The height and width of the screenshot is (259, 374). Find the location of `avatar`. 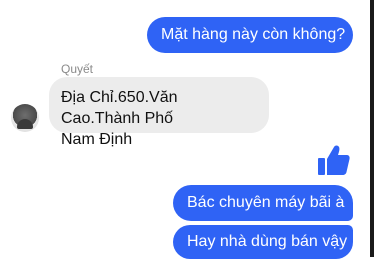

avatar is located at coordinates (25, 118).